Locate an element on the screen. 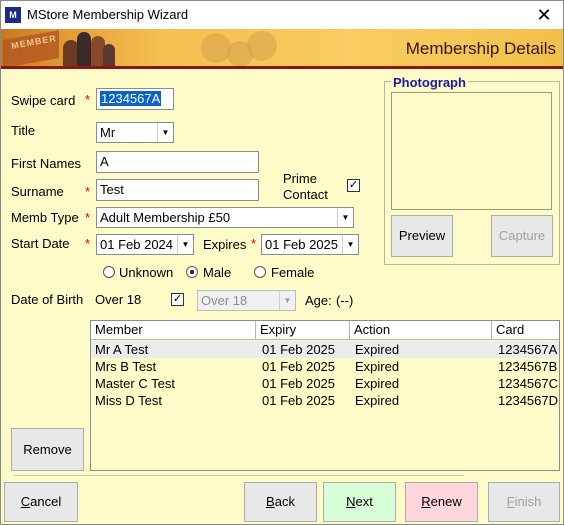  title-bar: M MStore Membership Wizard ✕ is located at coordinates (282, 15).